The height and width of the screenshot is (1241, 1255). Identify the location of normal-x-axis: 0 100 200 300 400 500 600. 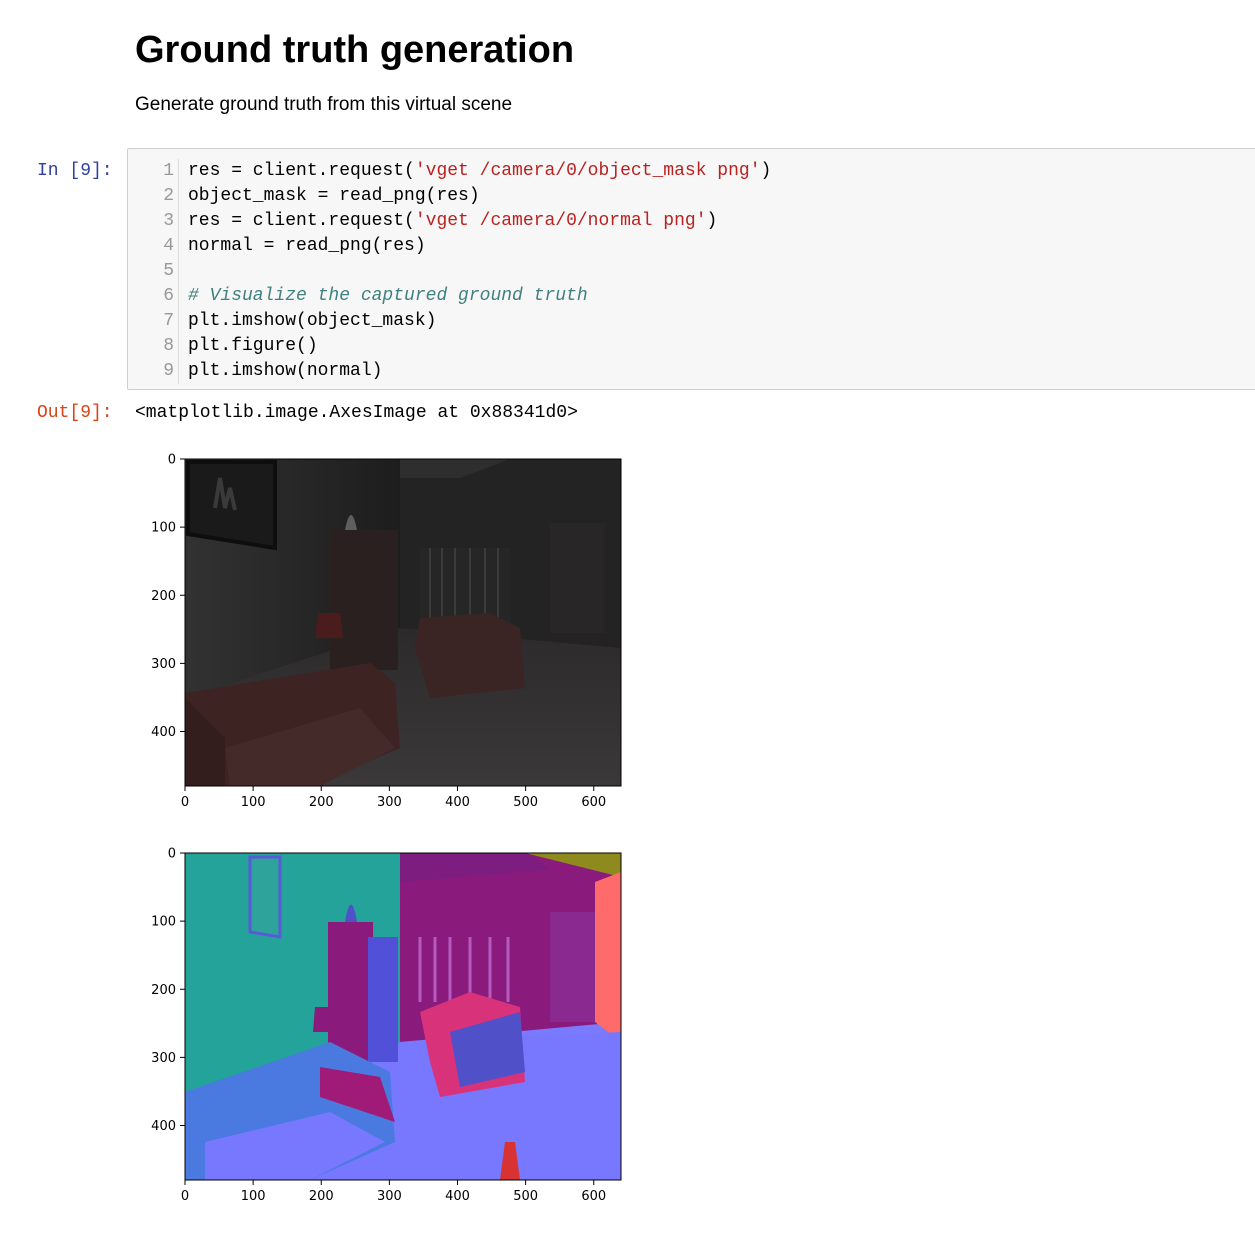
(393, 1191).